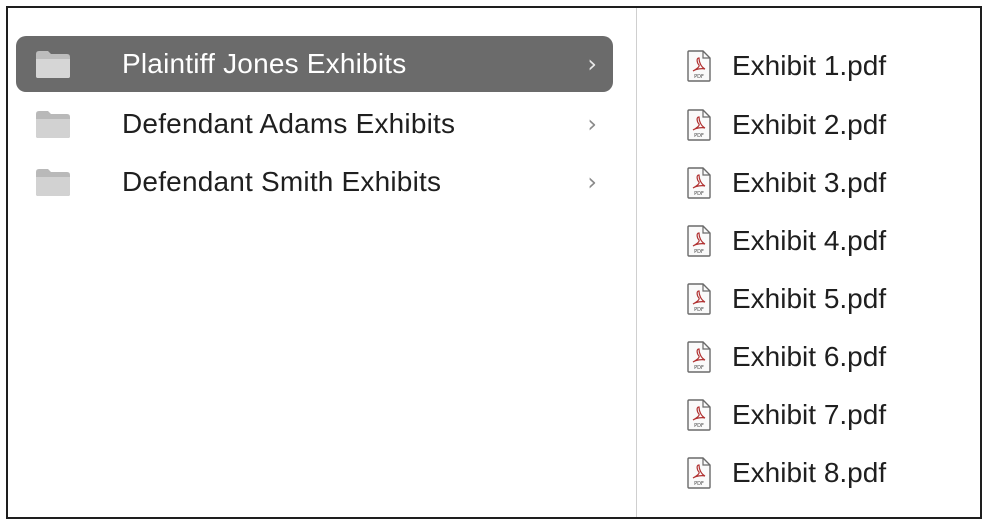 This screenshot has width=990, height=527. Describe the element at coordinates (282, 181) in the screenshot. I see `folder-label: Defendant Smith Exhibits` at that location.